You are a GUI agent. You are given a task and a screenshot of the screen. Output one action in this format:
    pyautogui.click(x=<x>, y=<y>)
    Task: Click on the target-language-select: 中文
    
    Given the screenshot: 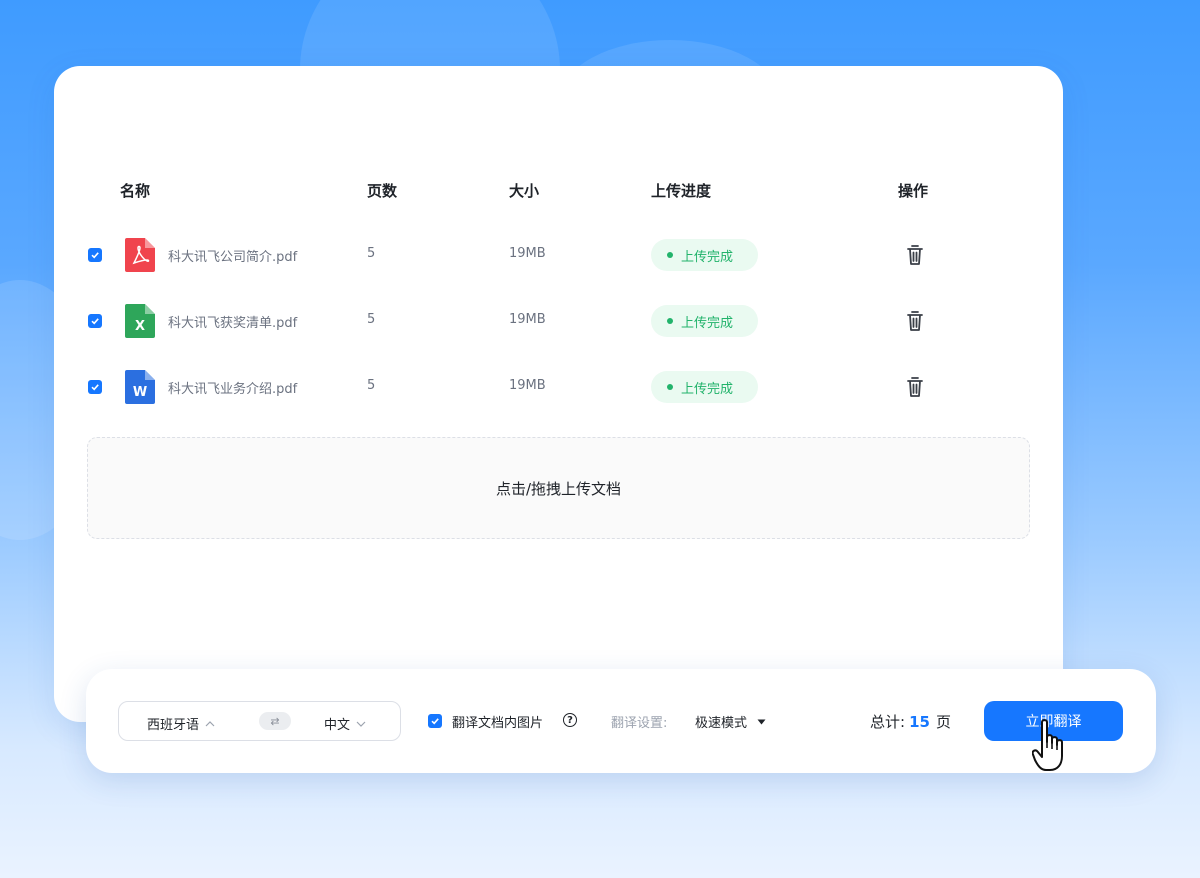 What is the action you would take?
    pyautogui.click(x=345, y=723)
    